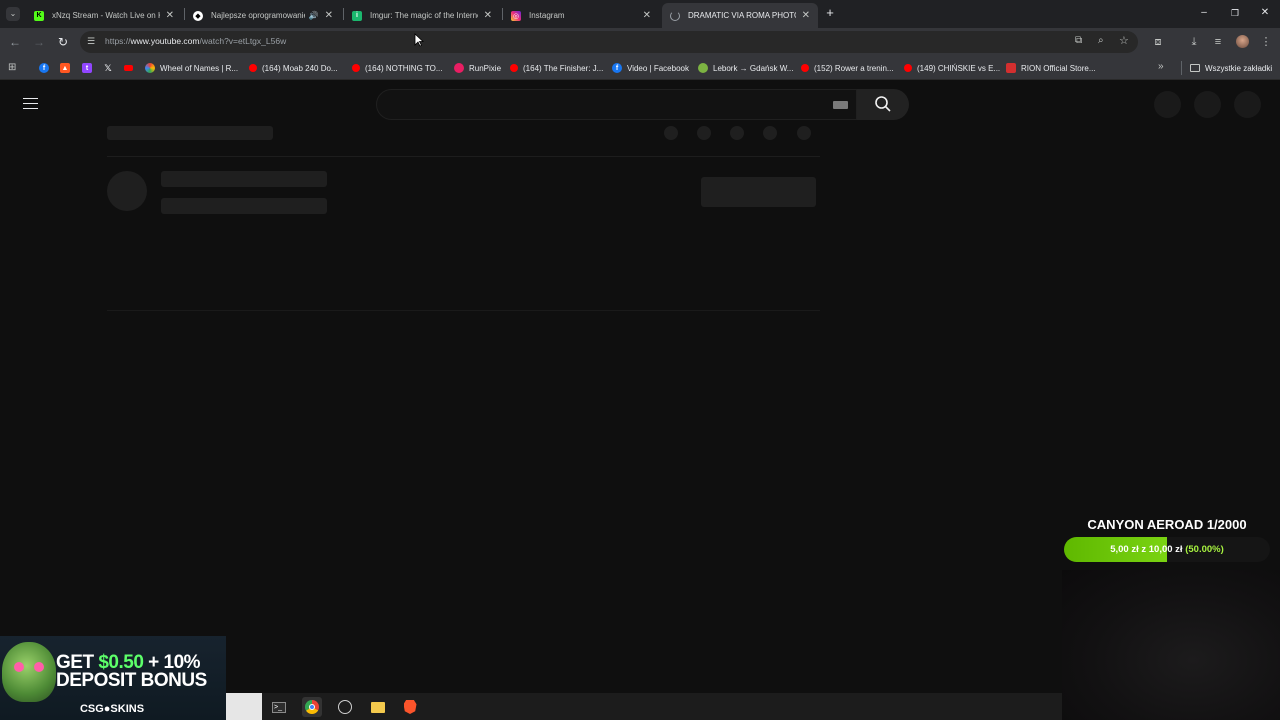 This screenshot has width=1280, height=720. Describe the element at coordinates (65, 68) in the screenshot. I see `fire-icon: ▲` at that location.